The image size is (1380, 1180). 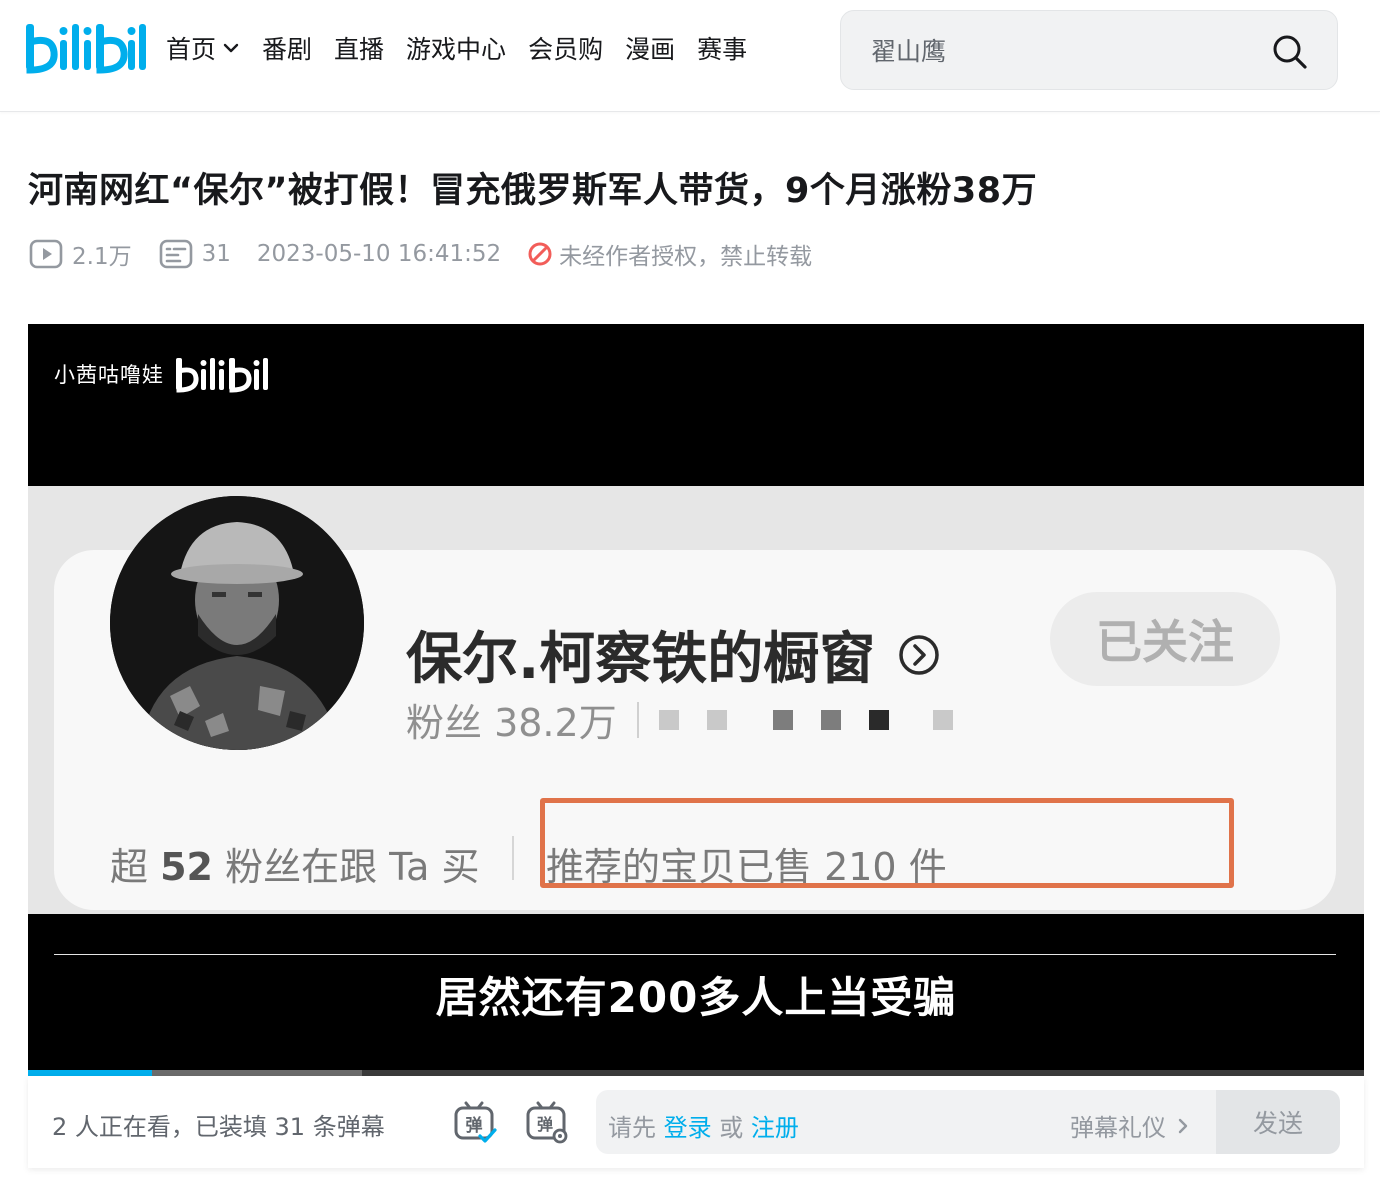 I want to click on search-input, so click(x=1061, y=51).